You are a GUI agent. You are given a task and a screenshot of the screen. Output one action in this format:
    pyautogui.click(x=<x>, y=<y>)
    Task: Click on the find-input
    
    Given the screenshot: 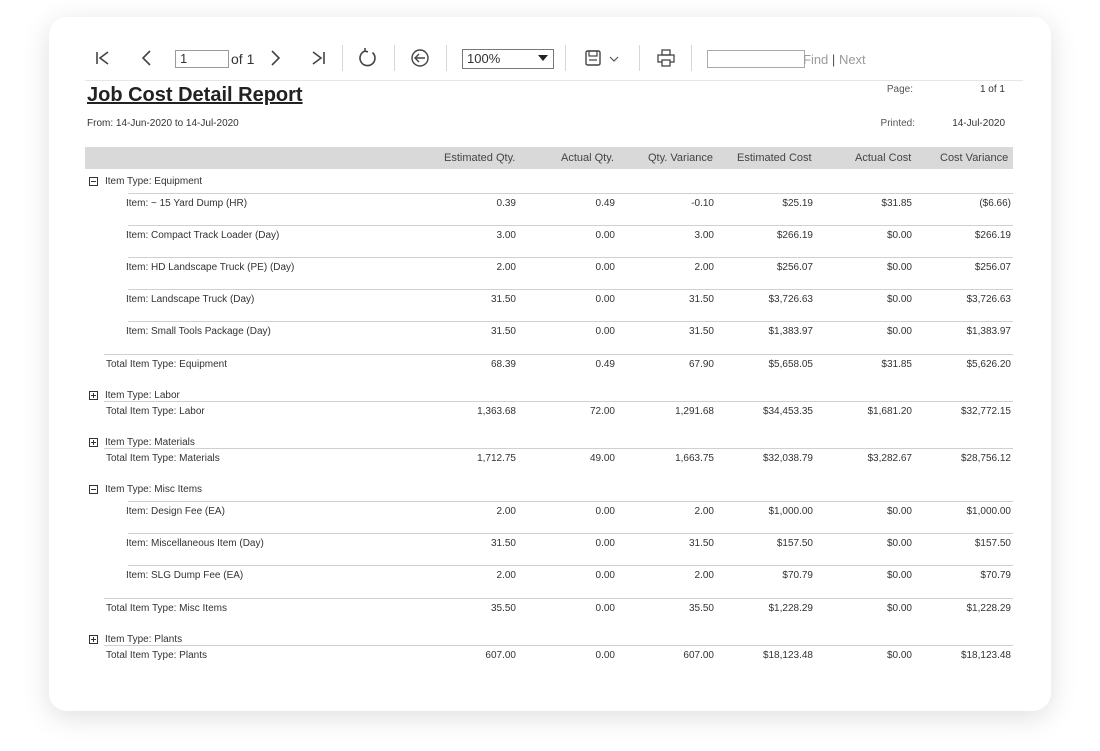 What is the action you would take?
    pyautogui.click(x=756, y=59)
    